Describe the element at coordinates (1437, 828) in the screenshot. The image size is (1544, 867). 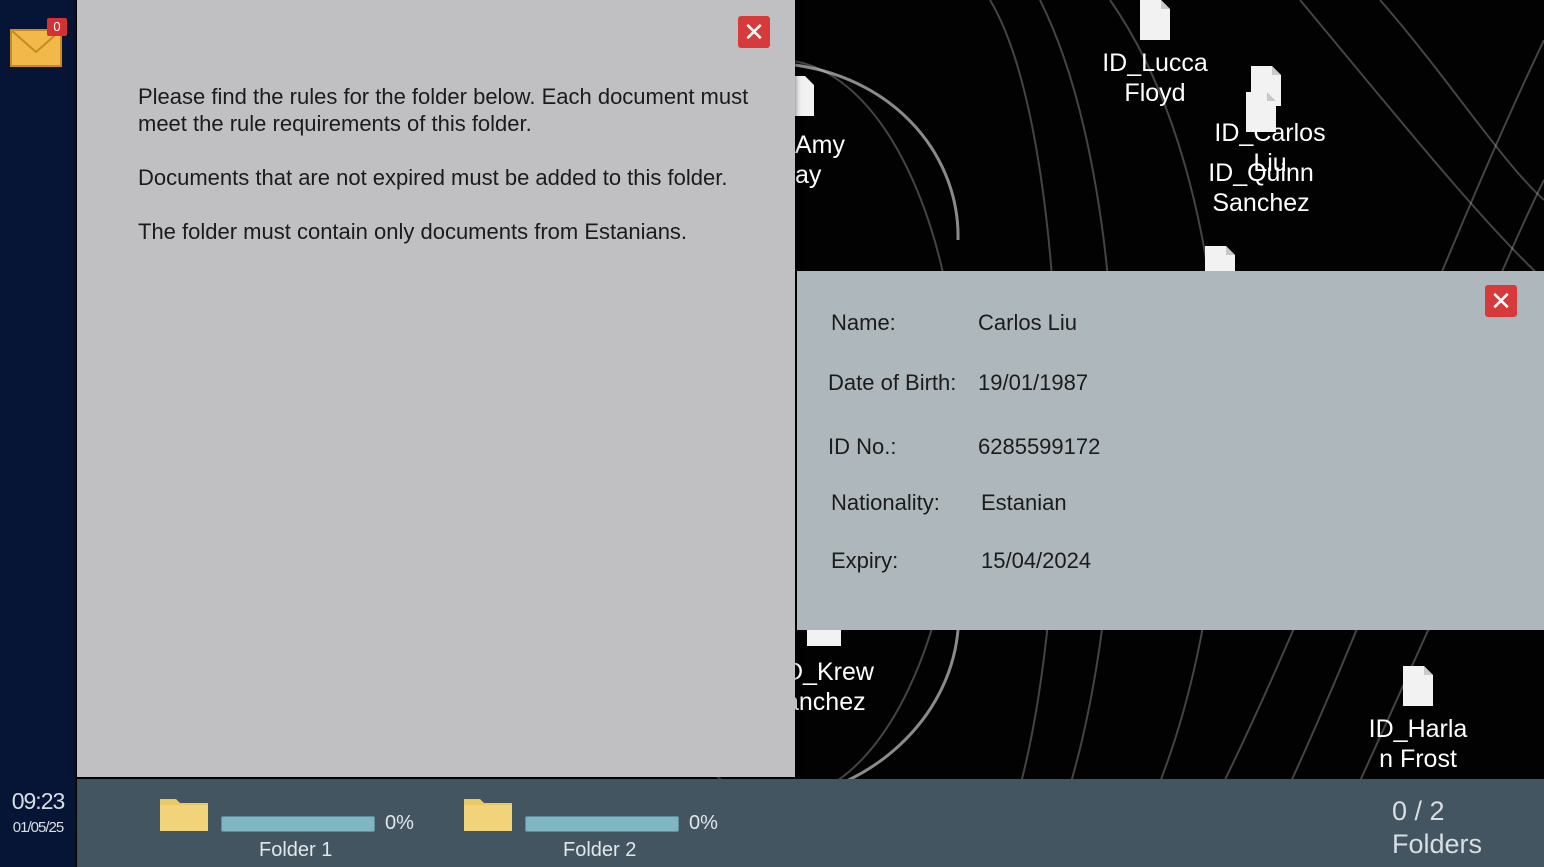
I see `folder-count: 0 / 2 Folders` at that location.